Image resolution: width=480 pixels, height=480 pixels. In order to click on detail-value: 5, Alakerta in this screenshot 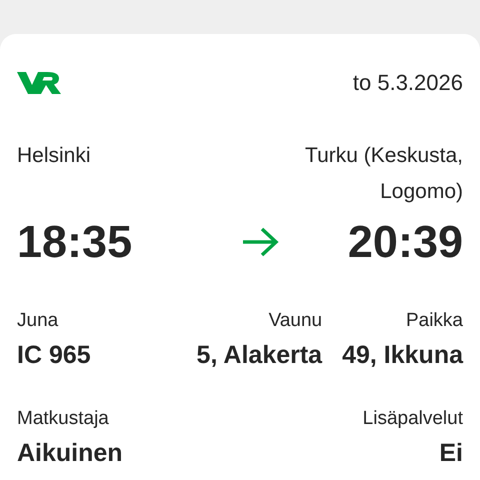, I will do `click(259, 355)`.